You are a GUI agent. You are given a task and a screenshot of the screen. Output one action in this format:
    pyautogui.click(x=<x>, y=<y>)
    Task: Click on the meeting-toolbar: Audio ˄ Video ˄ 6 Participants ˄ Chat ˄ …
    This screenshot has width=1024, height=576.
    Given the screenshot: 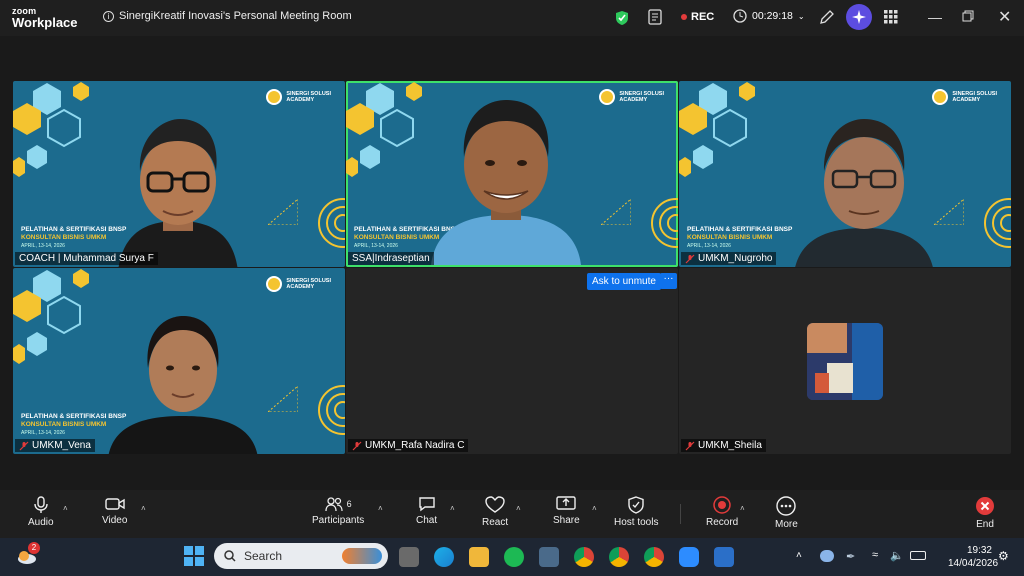 What is the action you would take?
    pyautogui.click(x=512, y=514)
    